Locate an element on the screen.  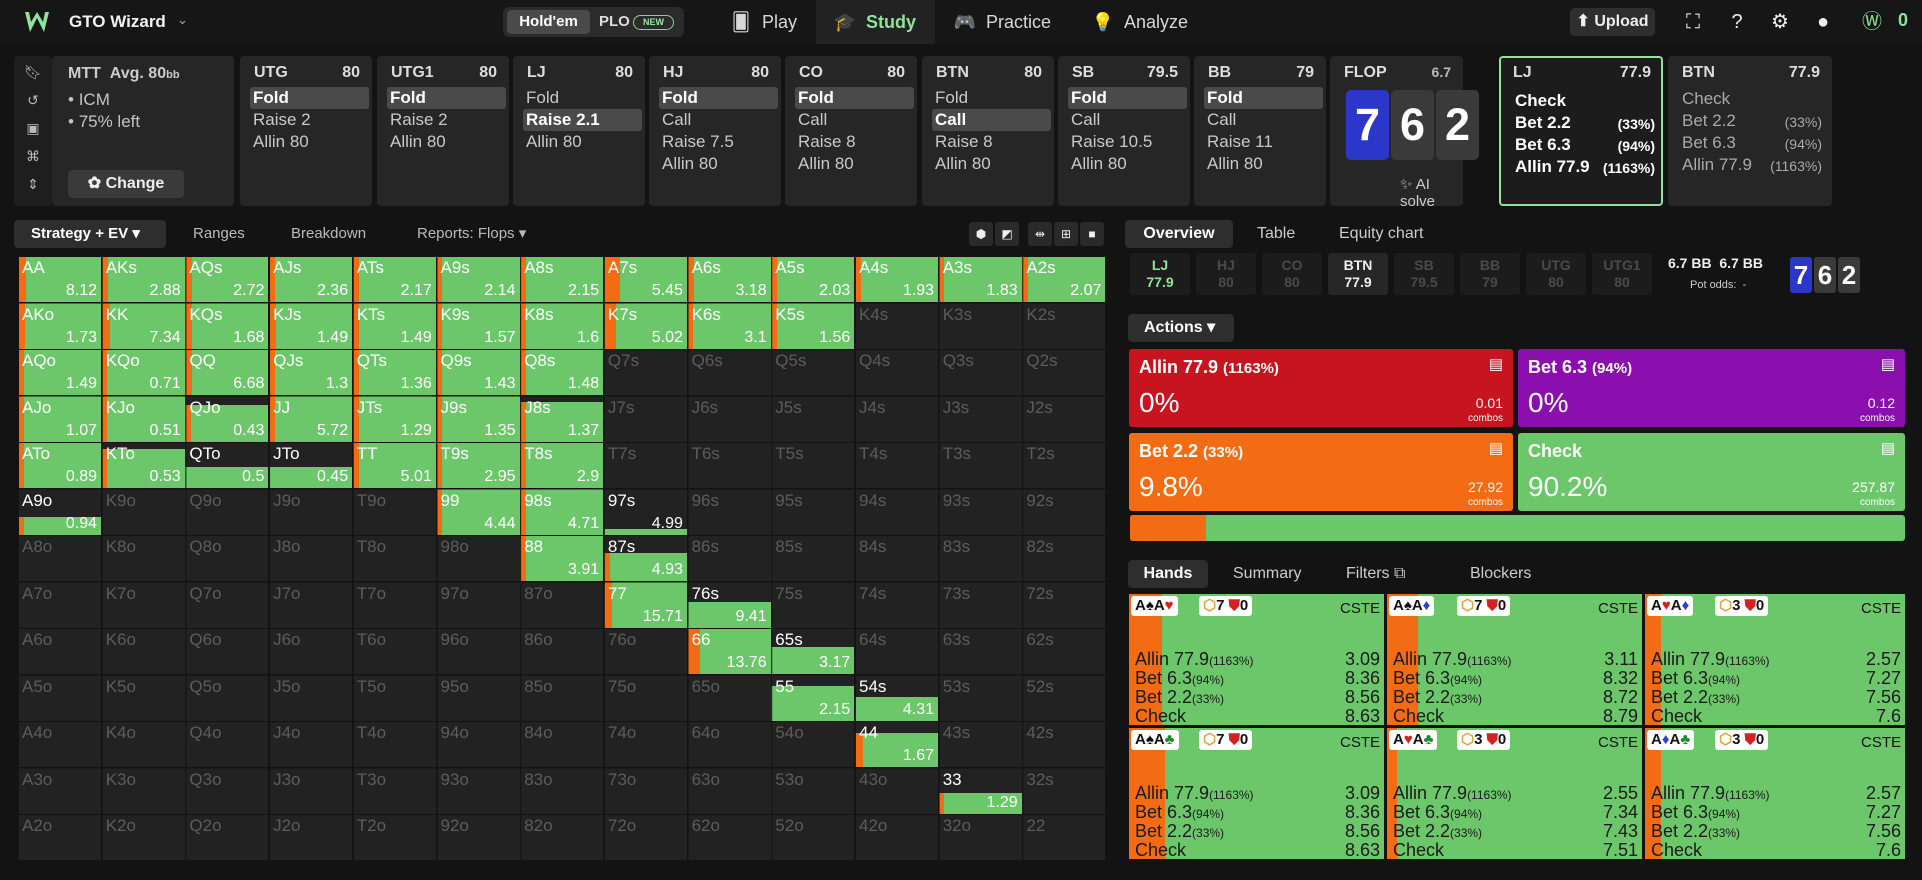
hand-cell: 92s is located at coordinates (1064, 511).